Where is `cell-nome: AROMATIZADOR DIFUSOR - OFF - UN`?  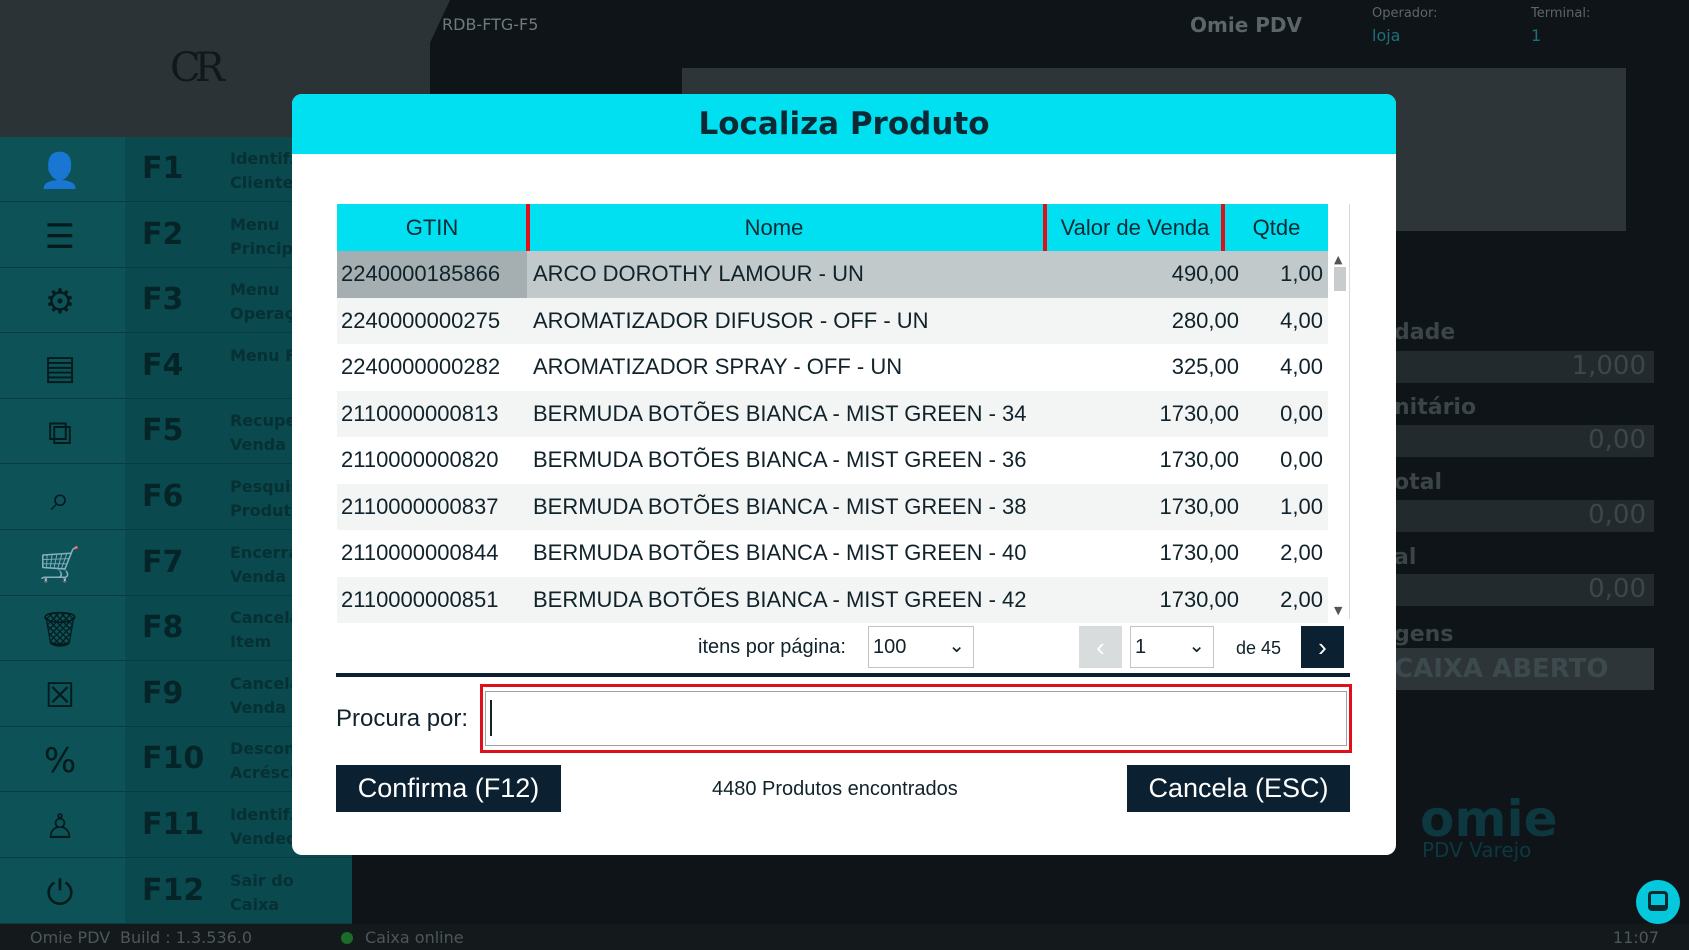 cell-nome: AROMATIZADOR DIFUSOR - OFF - UN is located at coordinates (731, 320).